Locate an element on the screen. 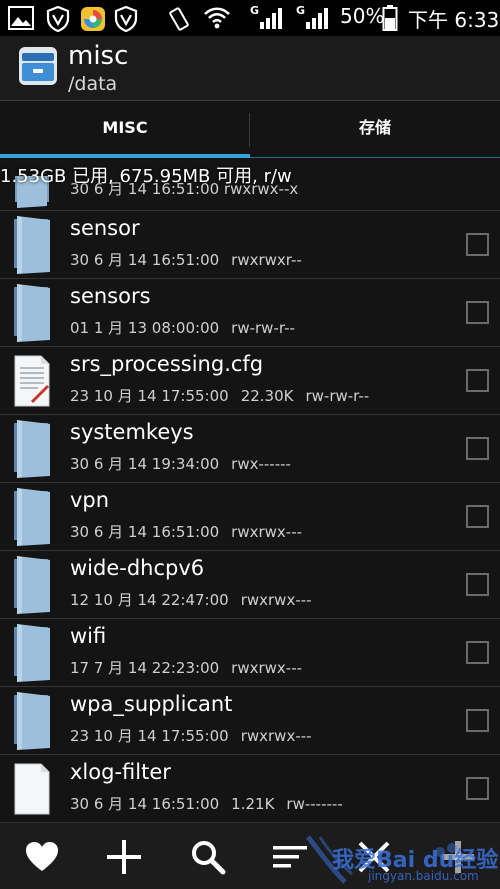  tab-bar: MISC 存储 is located at coordinates (250, 129).